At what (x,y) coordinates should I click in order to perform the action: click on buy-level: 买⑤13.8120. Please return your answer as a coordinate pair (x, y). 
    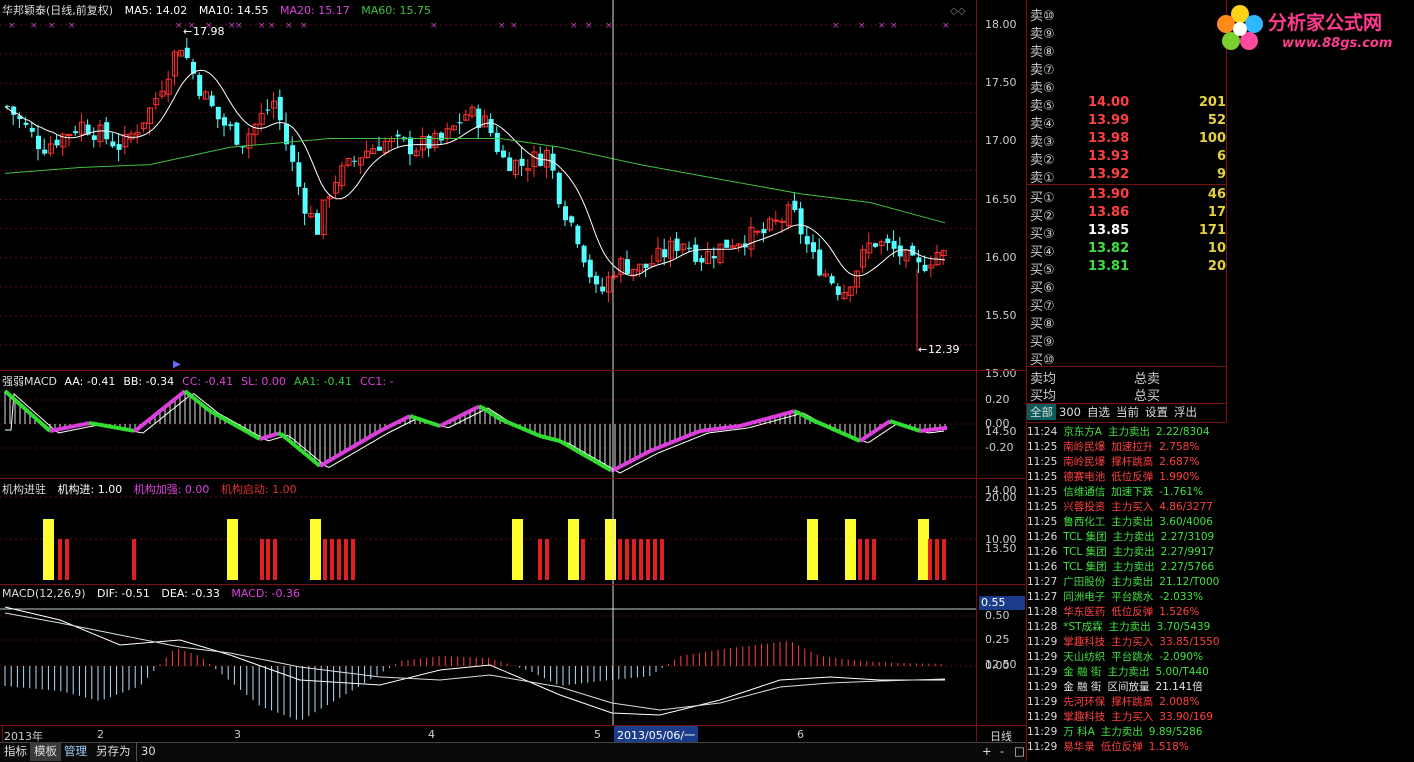
    Looking at the image, I should click on (1128, 268).